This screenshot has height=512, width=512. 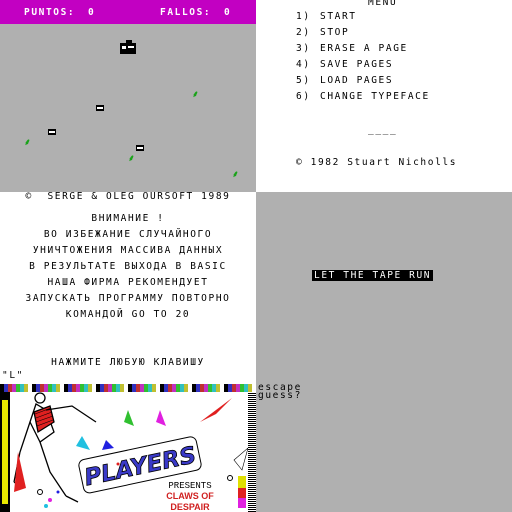 What do you see at coordinates (216, 410) in the screenshot?
I see `red-triangle` at bounding box center [216, 410].